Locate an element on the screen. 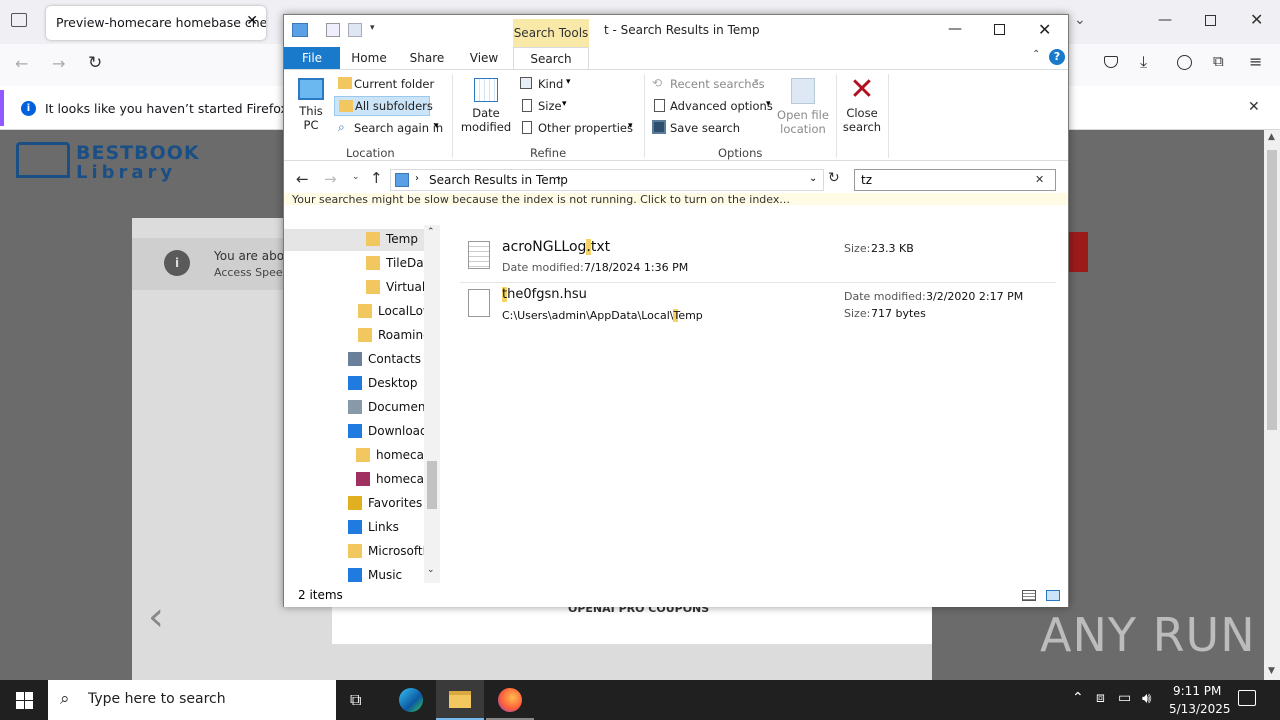 The width and height of the screenshot is (1280, 720). notification-icon is located at coordinates (1247, 698).